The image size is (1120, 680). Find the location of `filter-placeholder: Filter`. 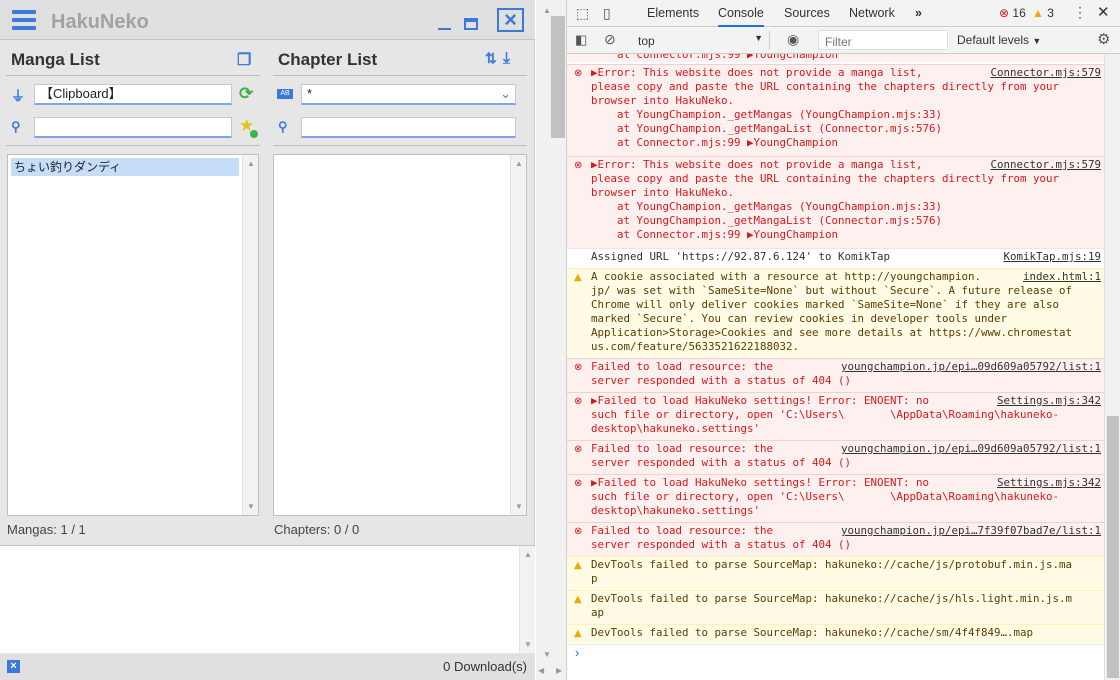

filter-placeholder: Filter is located at coordinates (838, 42).